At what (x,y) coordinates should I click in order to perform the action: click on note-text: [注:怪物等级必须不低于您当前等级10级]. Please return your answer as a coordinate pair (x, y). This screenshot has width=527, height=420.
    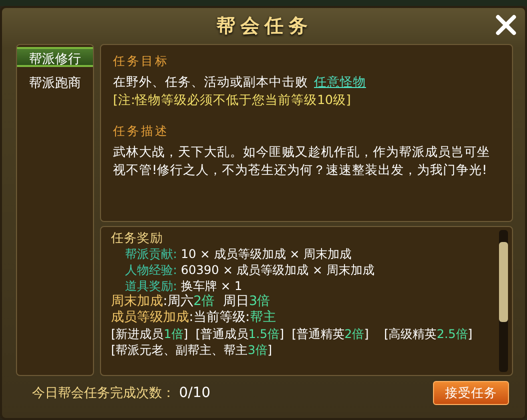
    Looking at the image, I should click on (232, 100).